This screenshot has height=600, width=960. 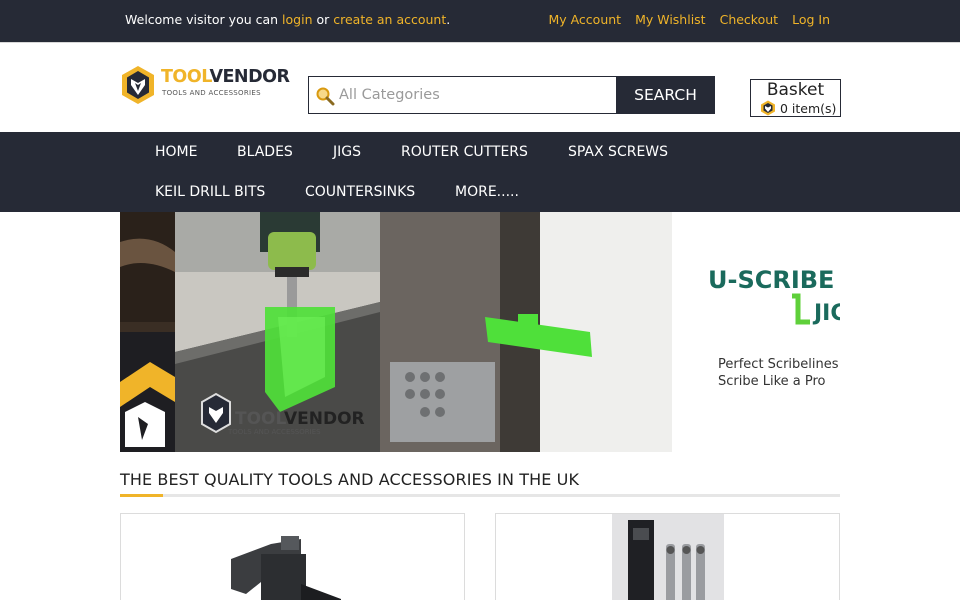 What do you see at coordinates (811, 19) in the screenshot?
I see `log-in-link: Log In` at bounding box center [811, 19].